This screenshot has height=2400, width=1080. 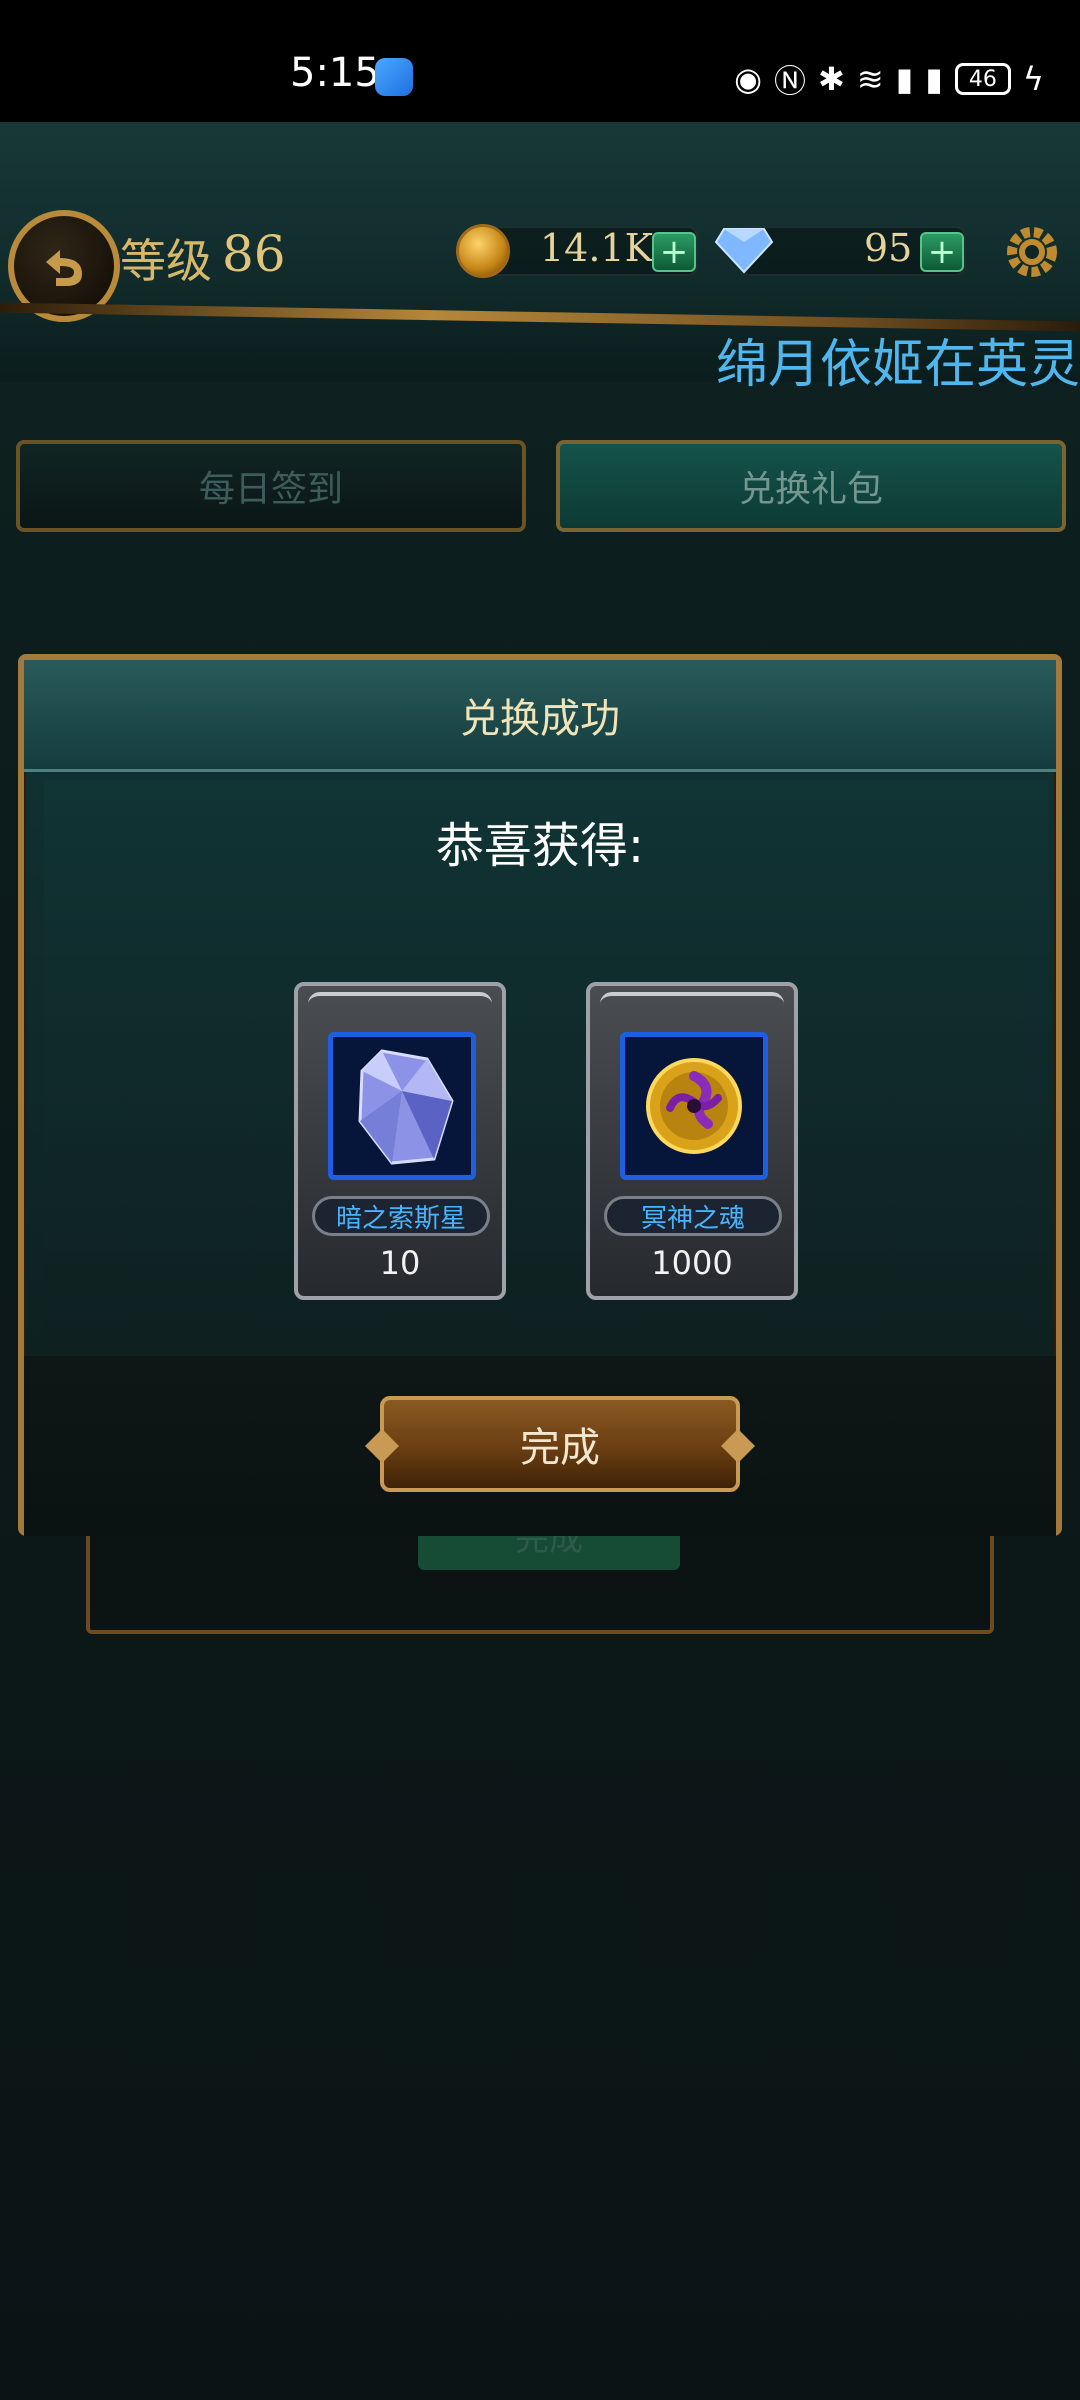 I want to click on app-notification-icon, so click(x=394, y=77).